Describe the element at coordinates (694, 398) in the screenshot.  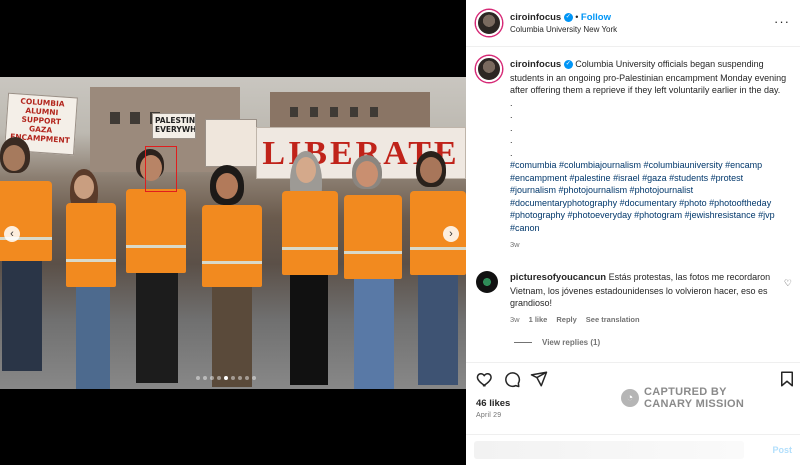
I see `watermark-text: CAPTURED BY CANARY MISSION` at that location.